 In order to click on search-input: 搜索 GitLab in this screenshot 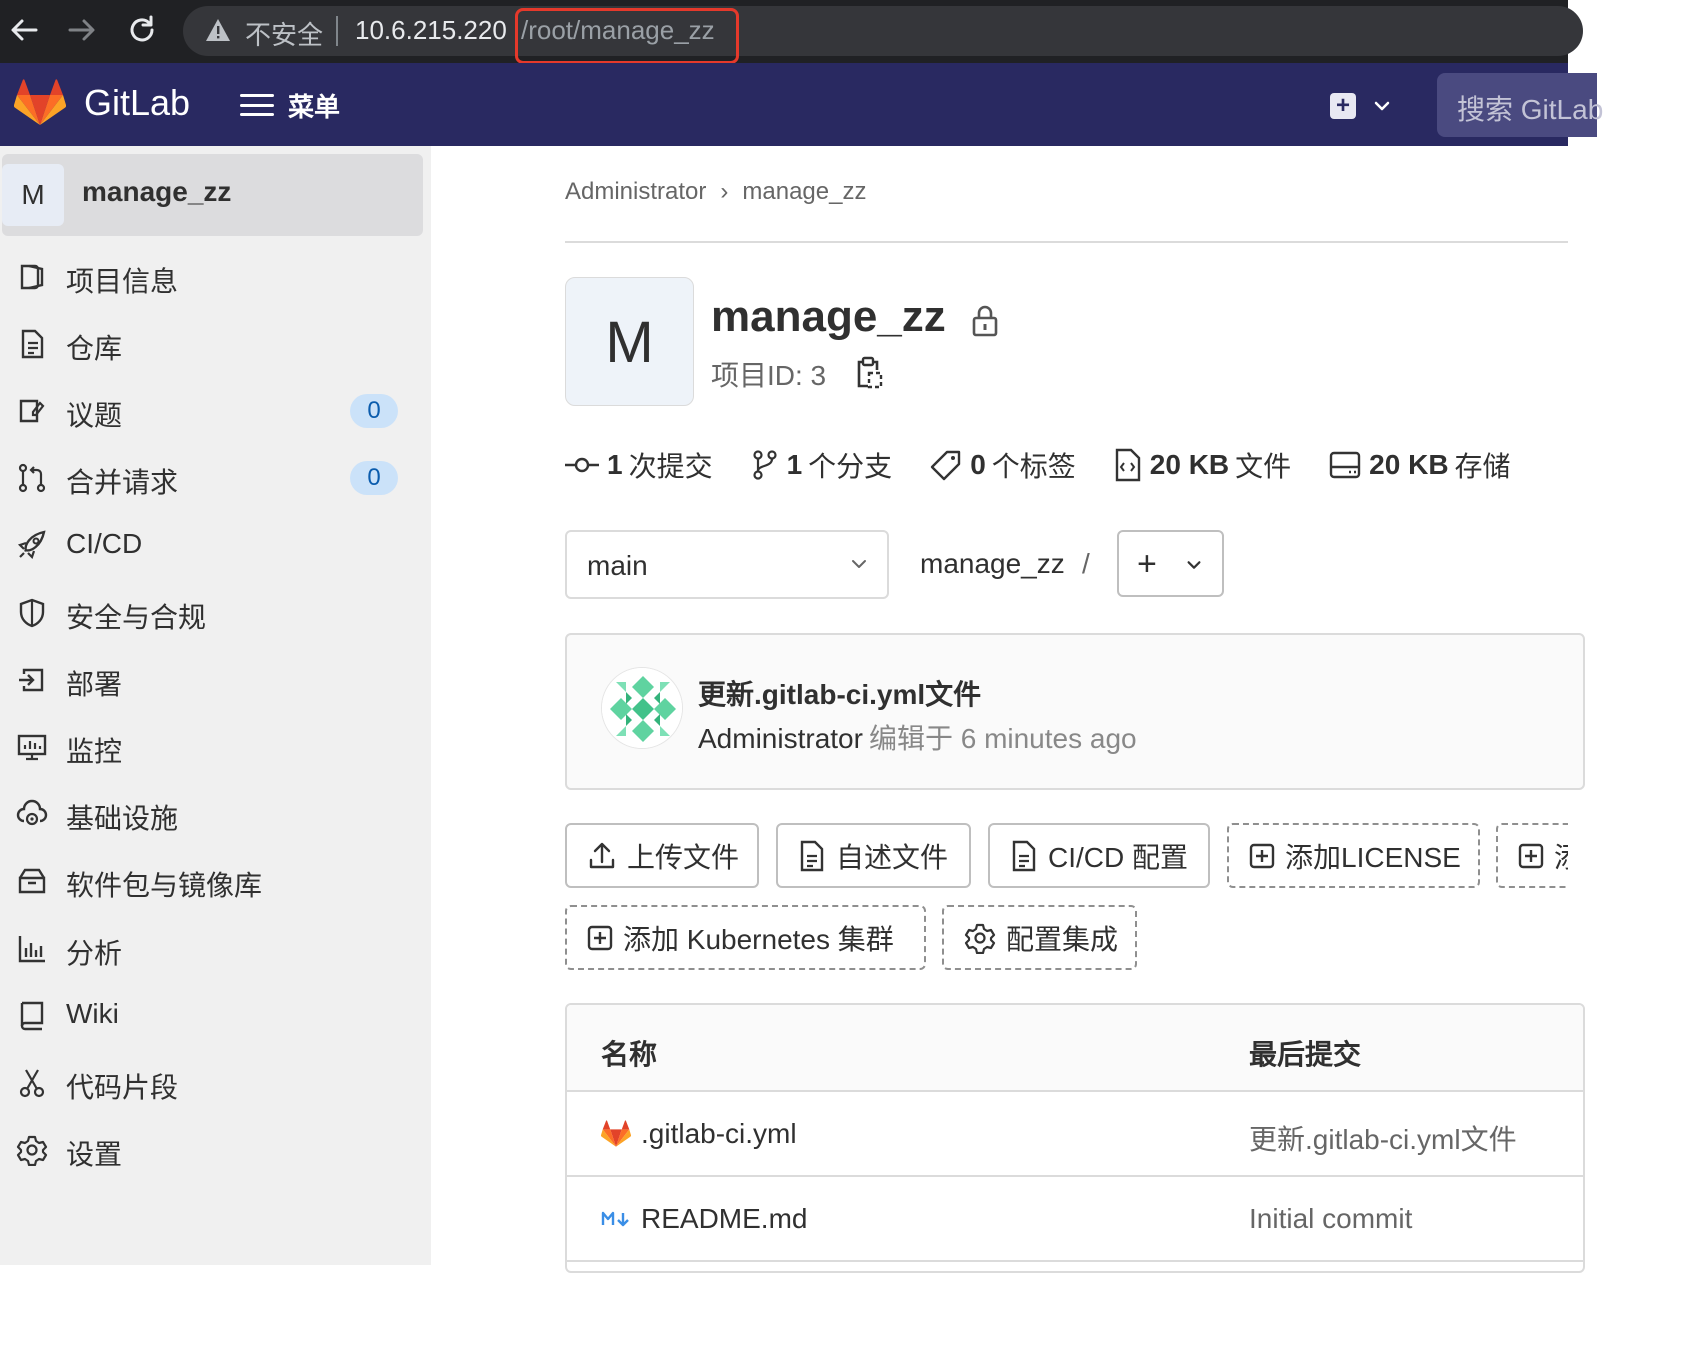, I will do `click(1520, 105)`.